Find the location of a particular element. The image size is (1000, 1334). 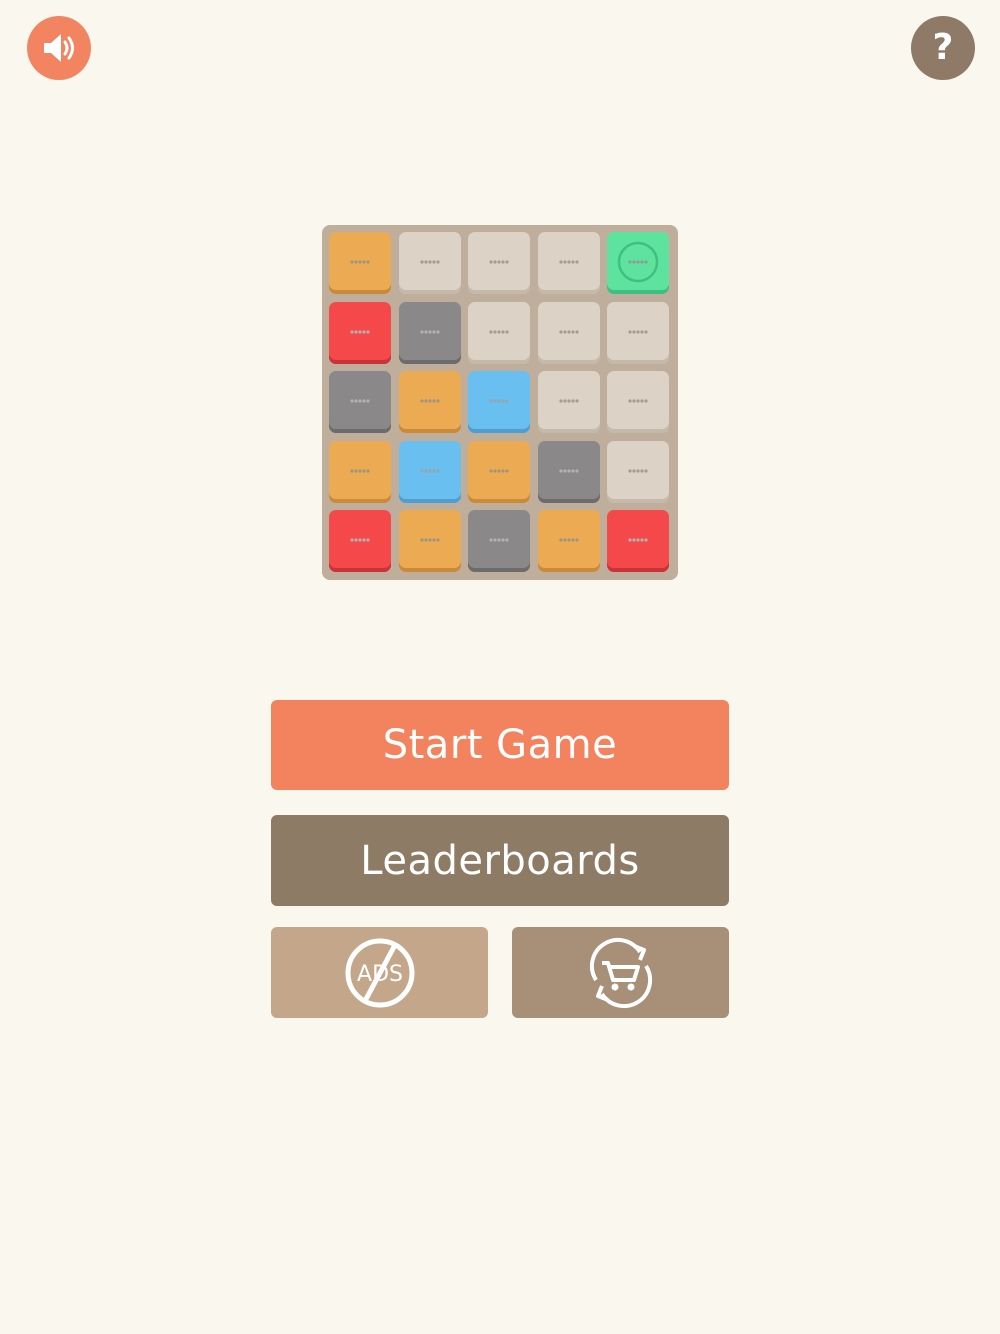

start-game-button: Start Game is located at coordinates (500, 745).